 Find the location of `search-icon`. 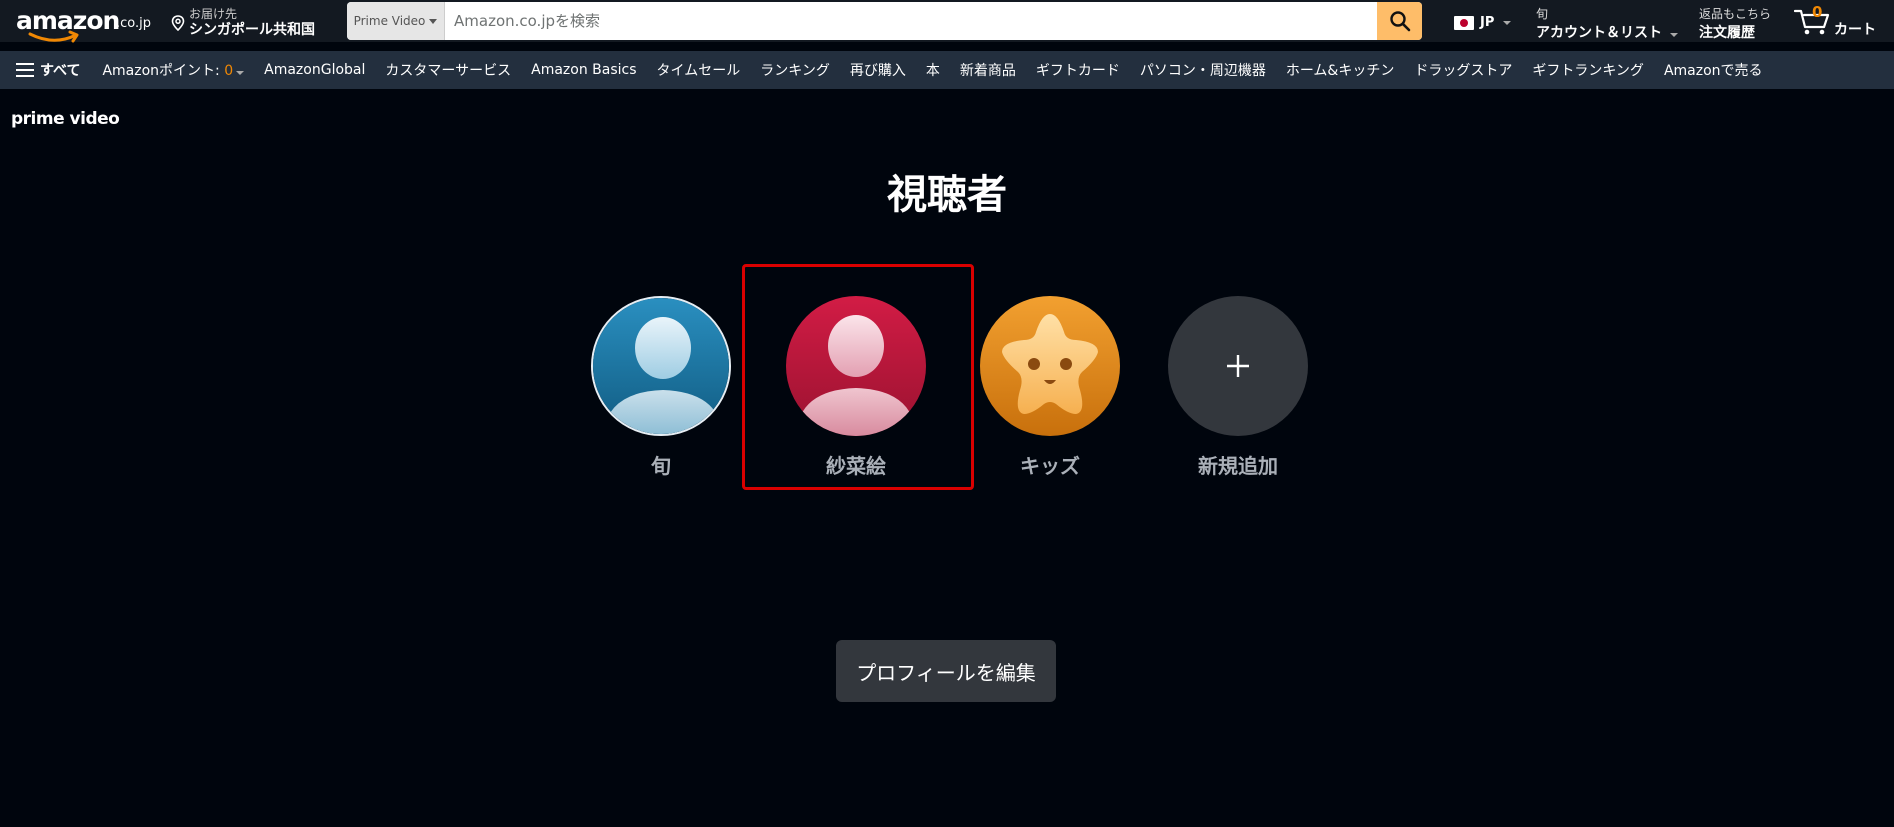

search-icon is located at coordinates (1399, 21).